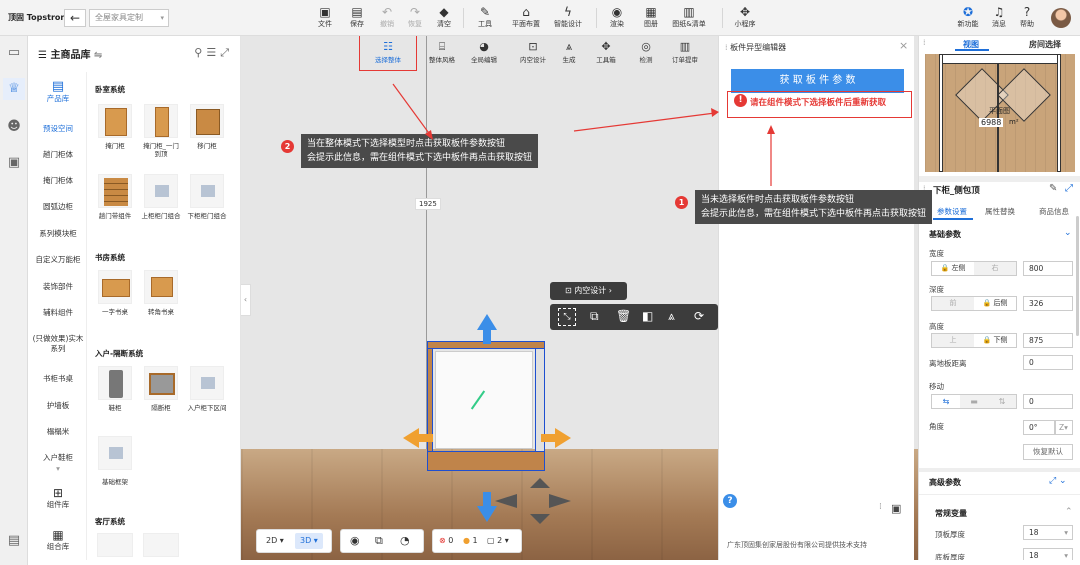 The width and height of the screenshot is (1080, 565). I want to click on cabinet-icon: ▭, so click(14, 53).